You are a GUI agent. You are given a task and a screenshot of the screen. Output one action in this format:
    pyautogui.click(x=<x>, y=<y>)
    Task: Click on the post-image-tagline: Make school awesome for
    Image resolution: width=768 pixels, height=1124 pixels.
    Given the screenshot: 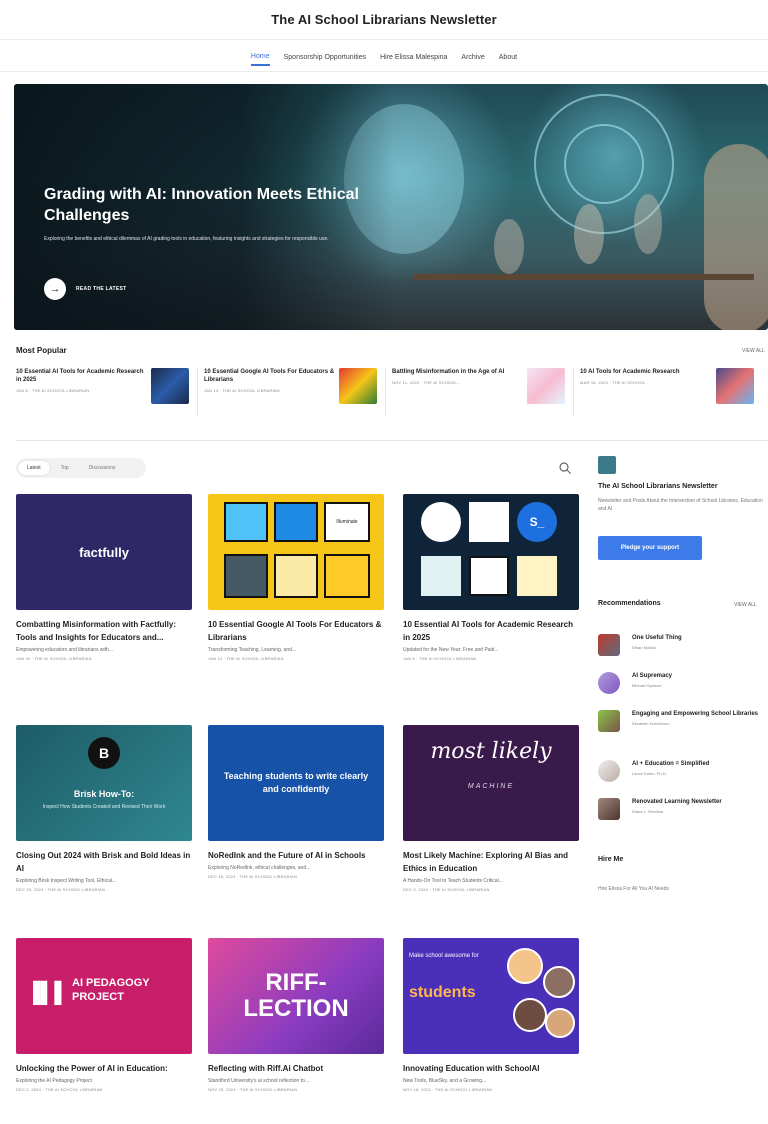 What is the action you would take?
    pyautogui.click(x=444, y=956)
    